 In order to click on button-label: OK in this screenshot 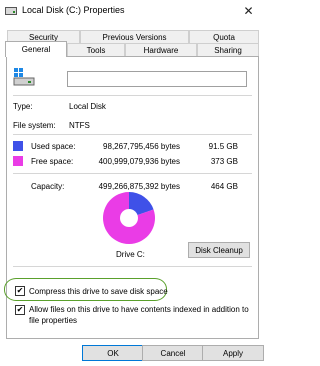, I will do `click(113, 353)`.